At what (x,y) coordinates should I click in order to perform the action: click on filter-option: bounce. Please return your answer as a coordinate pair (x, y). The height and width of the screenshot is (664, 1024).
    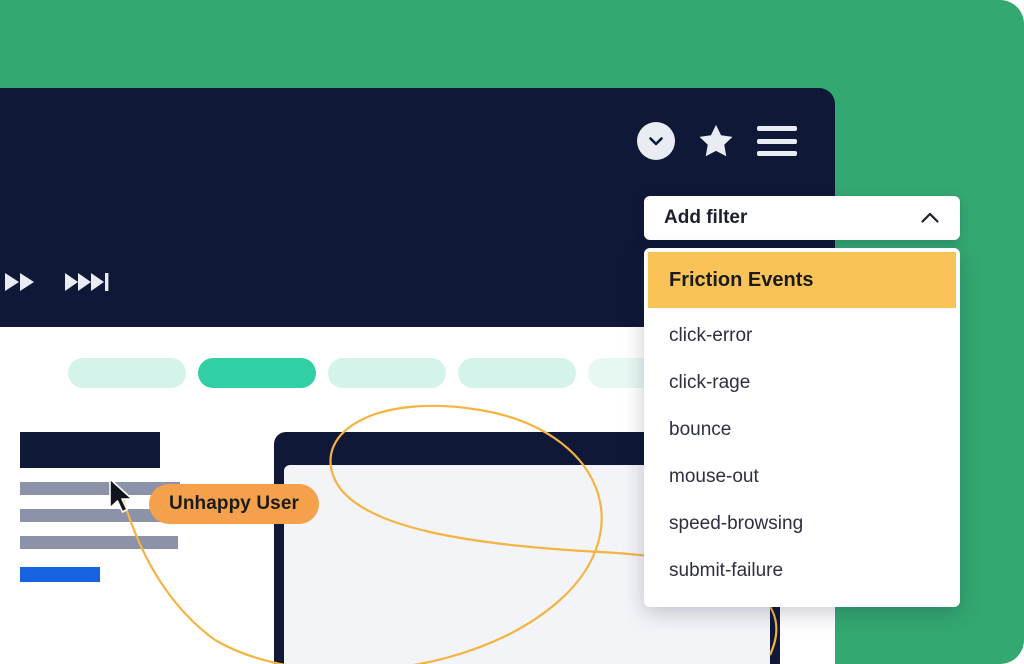
    Looking at the image, I should click on (802, 429).